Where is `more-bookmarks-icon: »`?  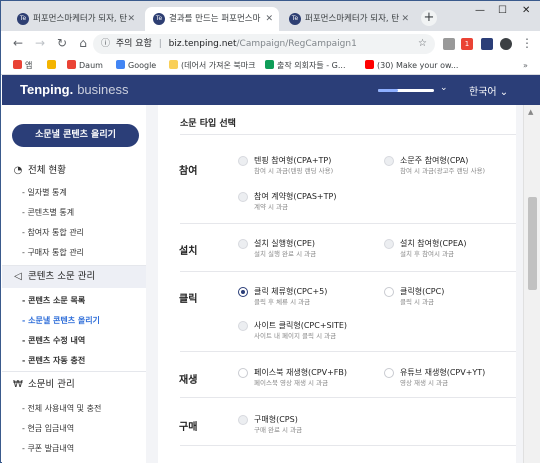
more-bookmarks-icon: » is located at coordinates (525, 66).